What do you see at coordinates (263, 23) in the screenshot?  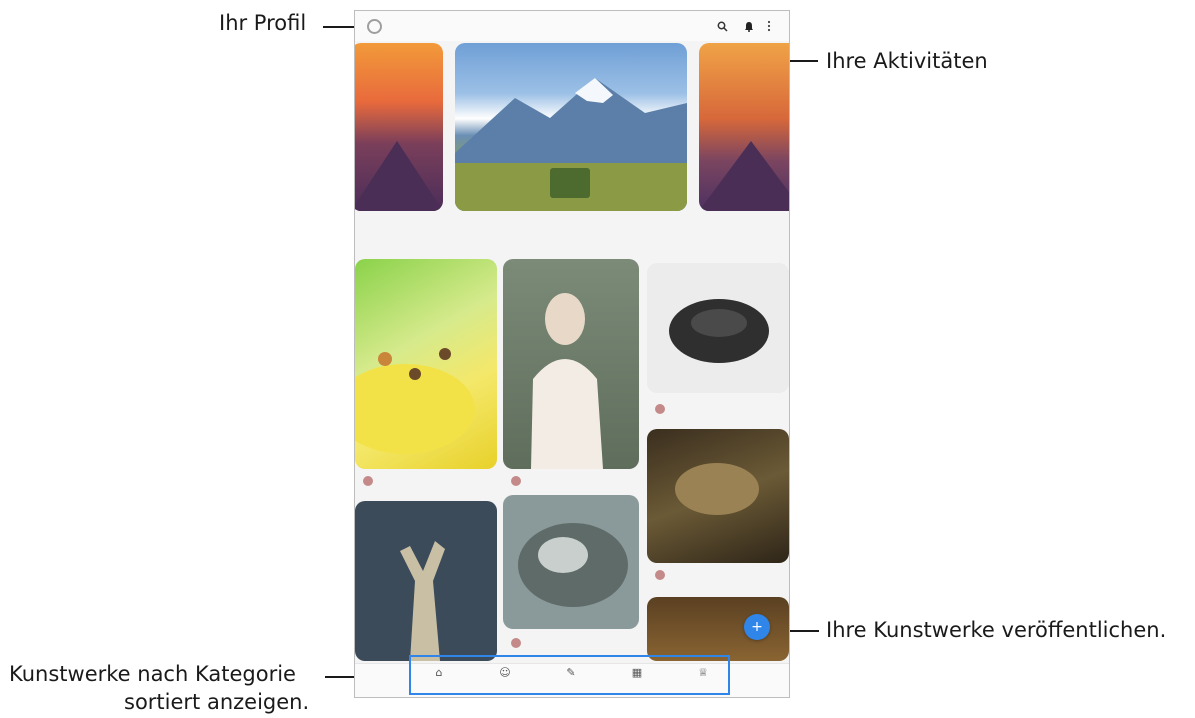 I see `annotation-profile: Ihr Profil` at bounding box center [263, 23].